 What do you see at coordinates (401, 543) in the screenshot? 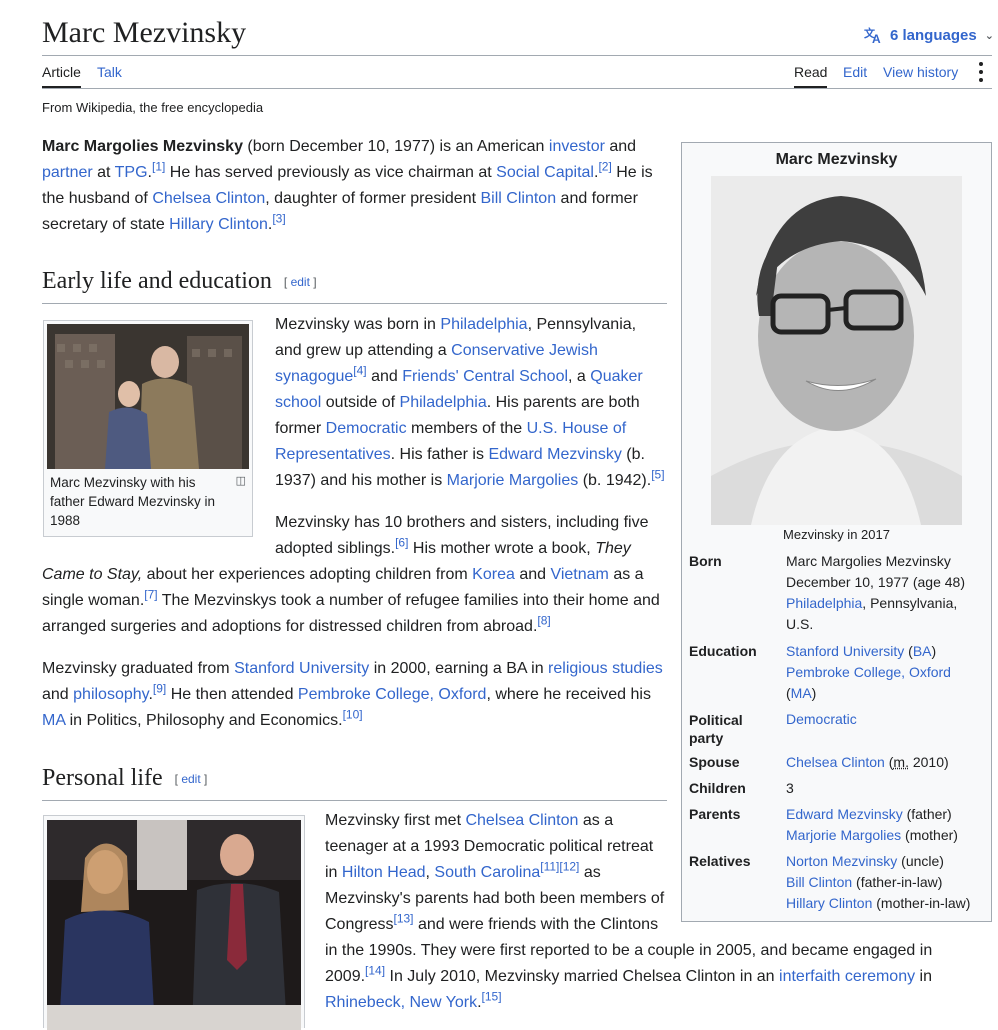
I see `citation-6: [6]` at bounding box center [401, 543].